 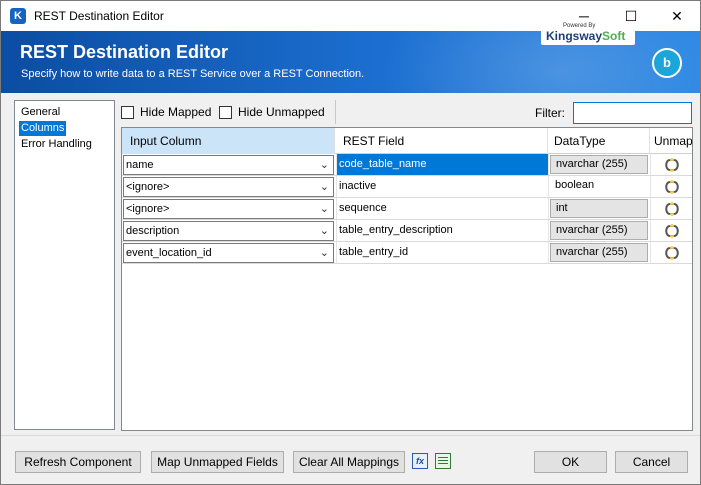 I want to click on table-row: <ignore> ⌄ inactive boolean, so click(x=407, y=187).